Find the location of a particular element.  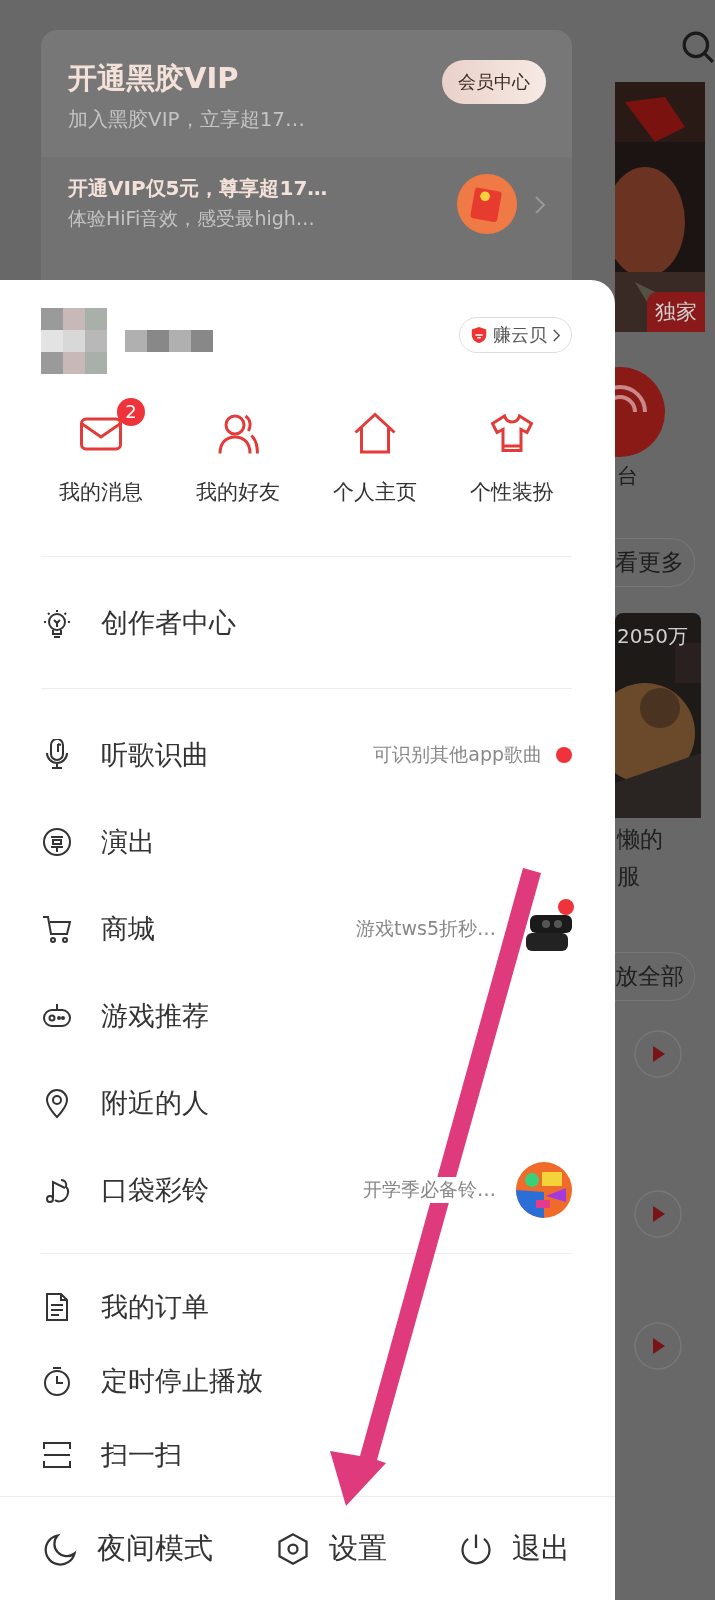

exclusive-tag: 独家 is located at coordinates (676, 312).